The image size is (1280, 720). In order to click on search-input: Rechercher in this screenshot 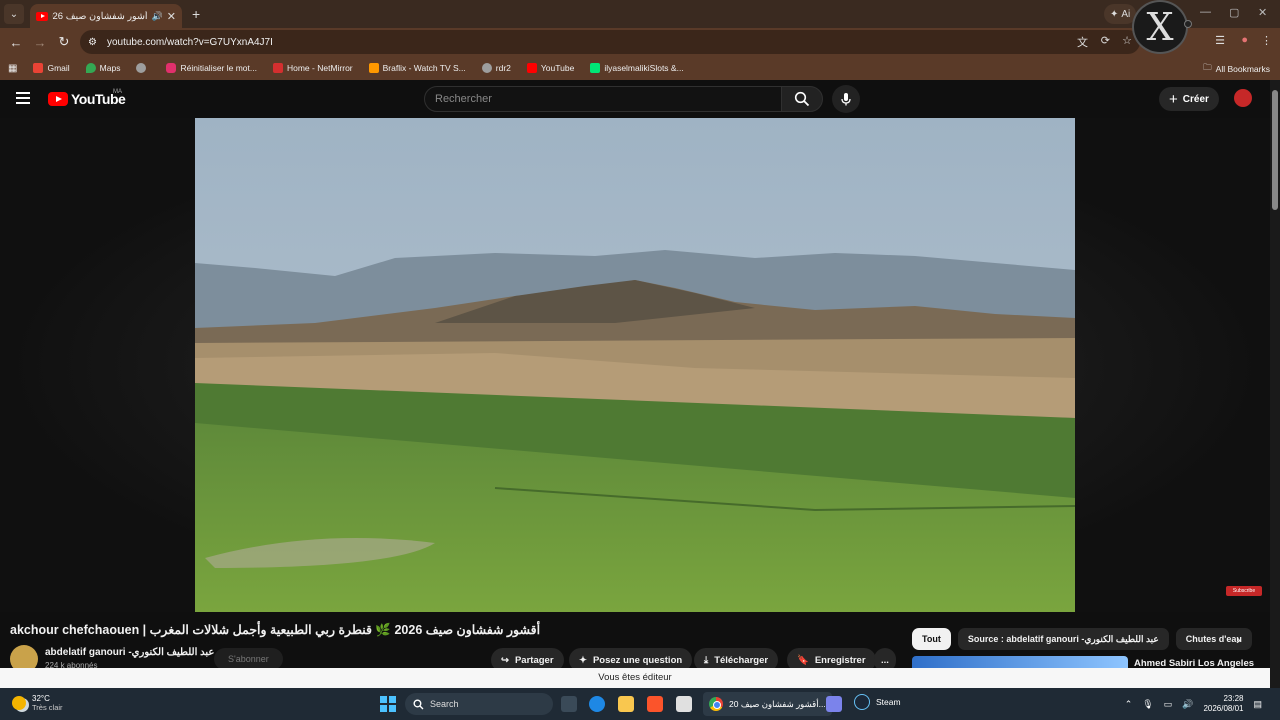, I will do `click(603, 99)`.